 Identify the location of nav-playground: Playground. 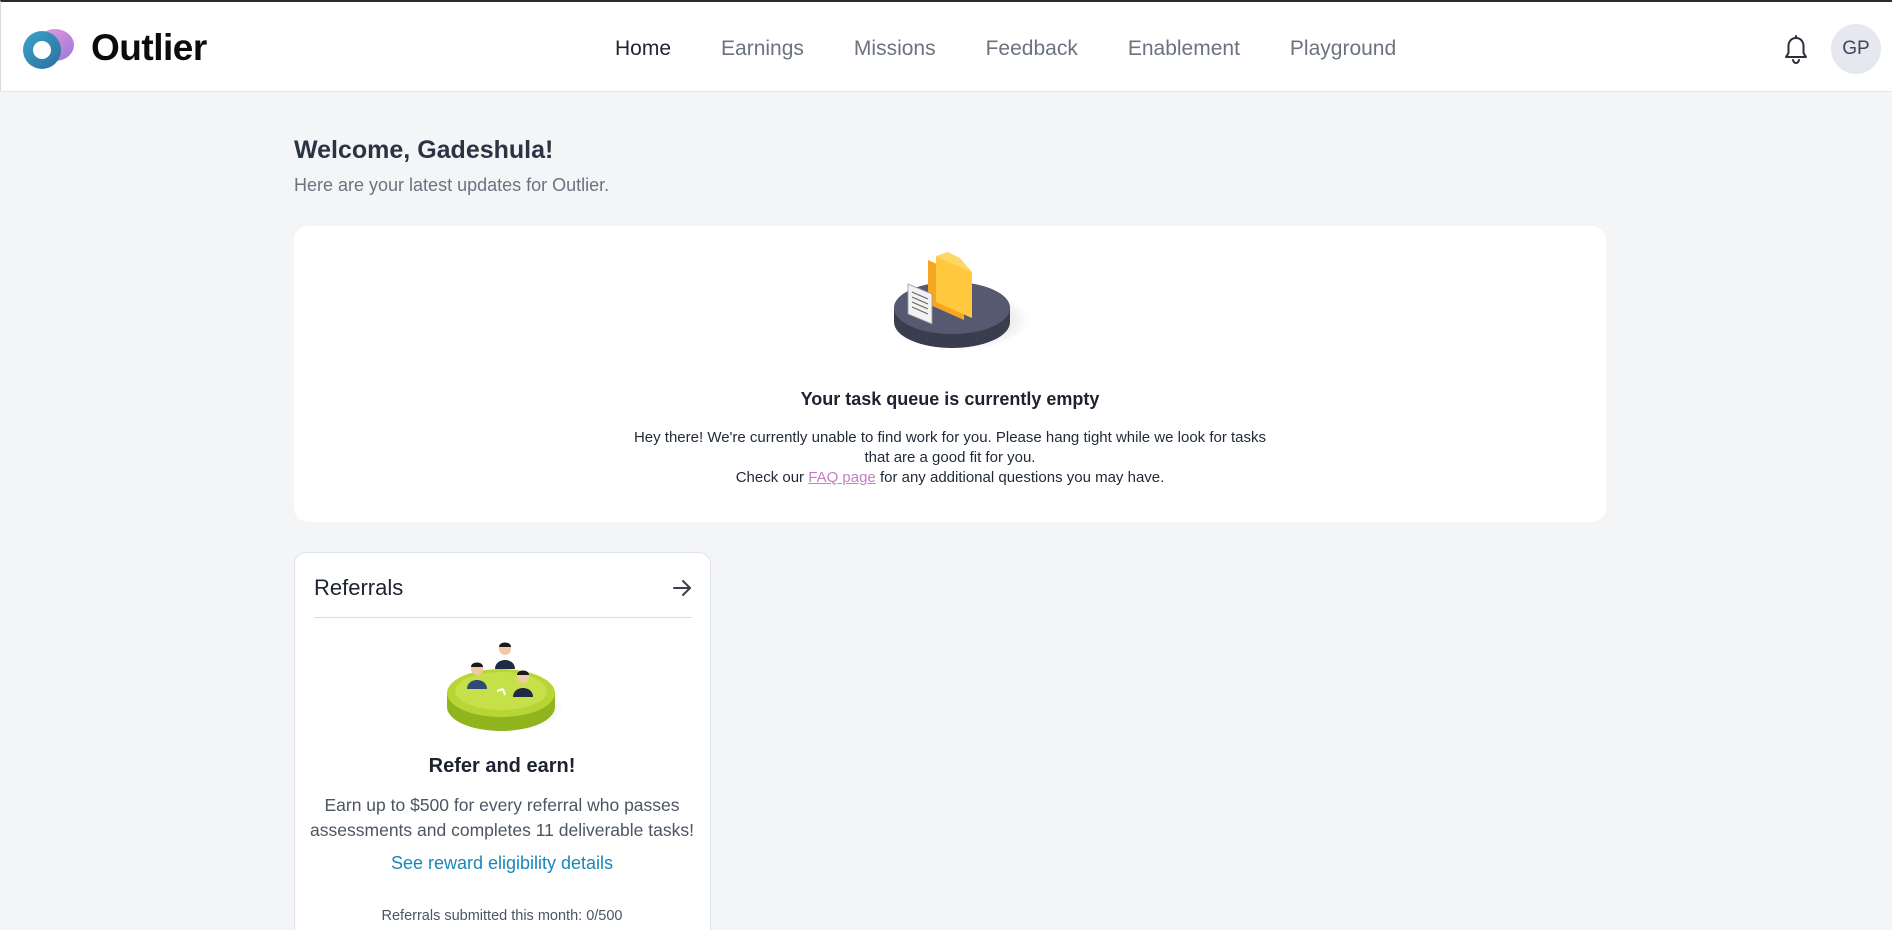
(1343, 49).